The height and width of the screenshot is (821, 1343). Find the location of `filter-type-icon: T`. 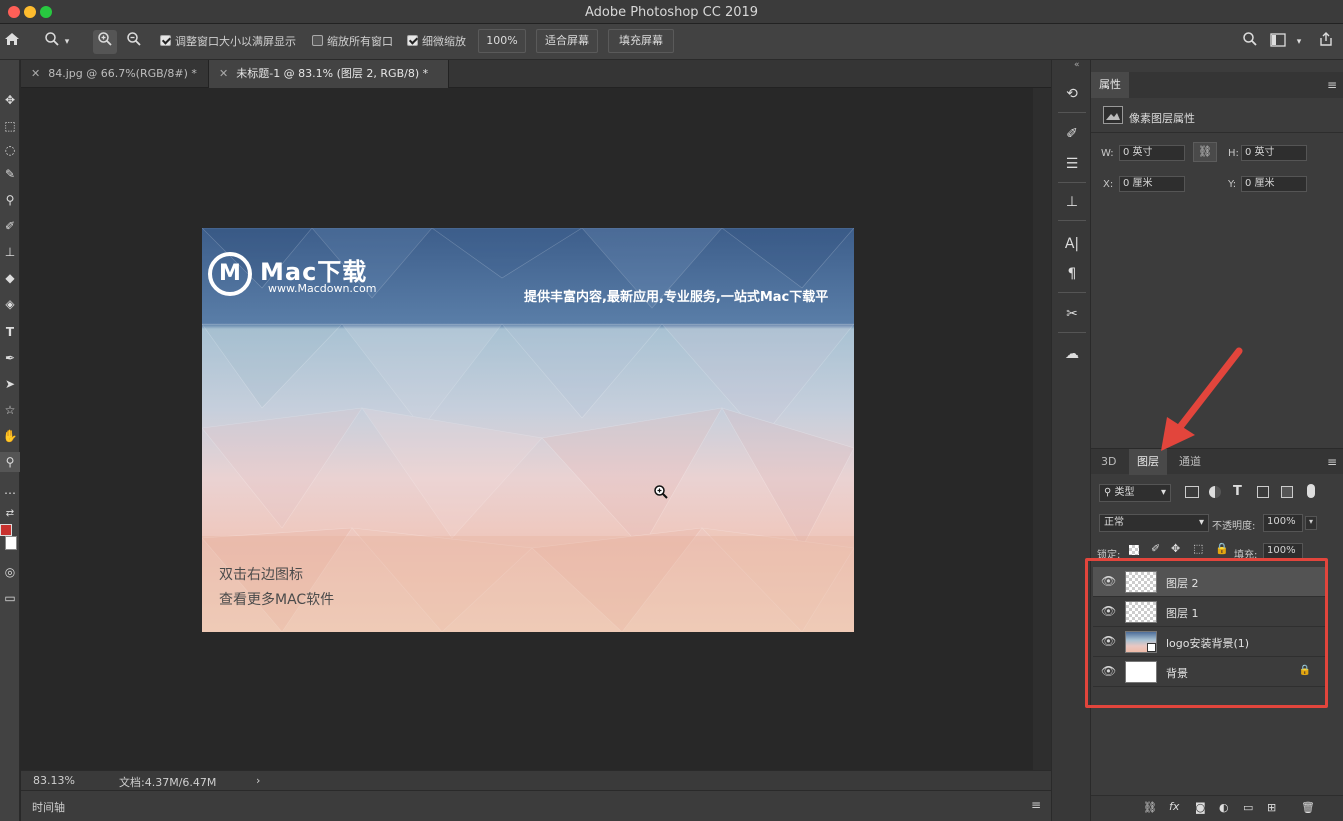

filter-type-icon: T is located at coordinates (1237, 491).